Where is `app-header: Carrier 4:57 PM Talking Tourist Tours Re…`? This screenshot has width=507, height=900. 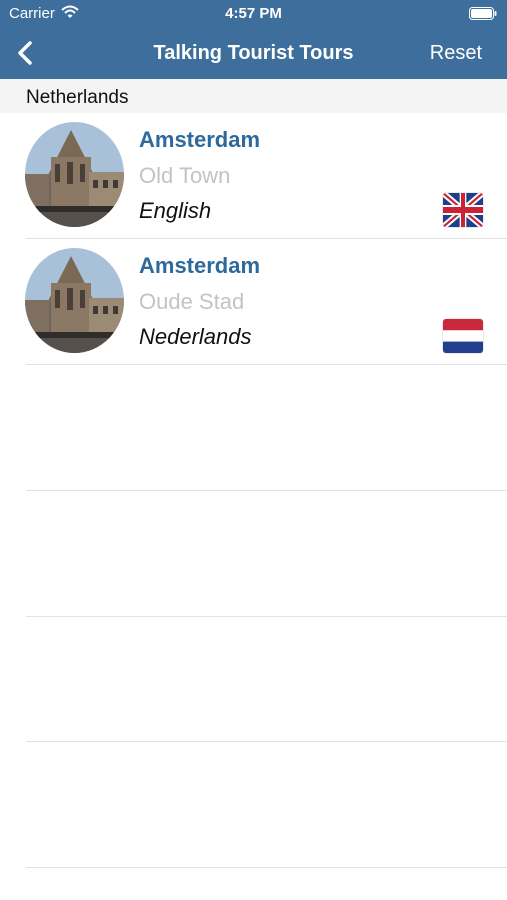 app-header: Carrier 4:57 PM Talking Tourist Tours Re… is located at coordinates (253, 39).